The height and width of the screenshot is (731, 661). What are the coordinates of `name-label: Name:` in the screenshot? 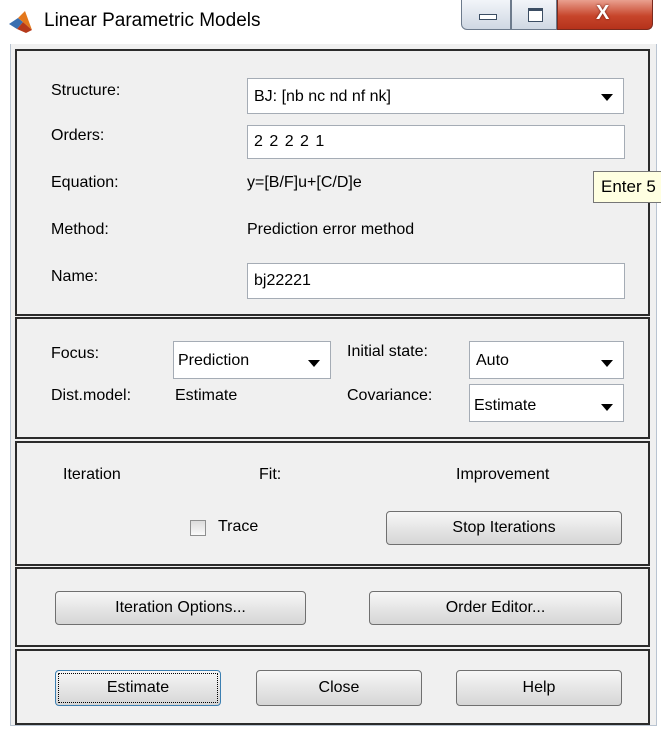 It's located at (75, 276).